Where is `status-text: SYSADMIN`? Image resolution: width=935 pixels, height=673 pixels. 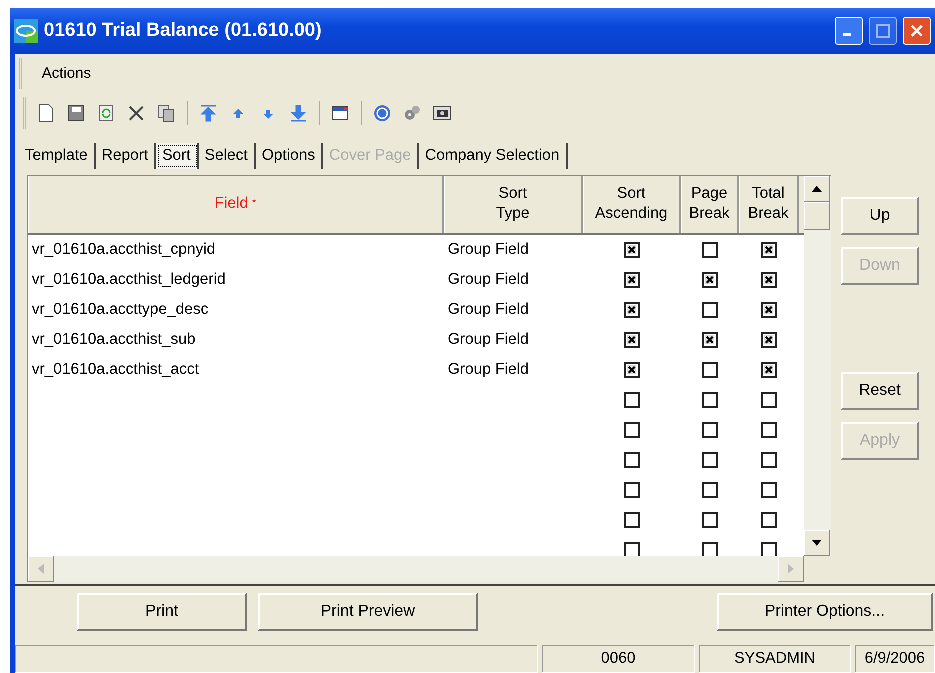
status-text: SYSADMIN is located at coordinates (775, 659).